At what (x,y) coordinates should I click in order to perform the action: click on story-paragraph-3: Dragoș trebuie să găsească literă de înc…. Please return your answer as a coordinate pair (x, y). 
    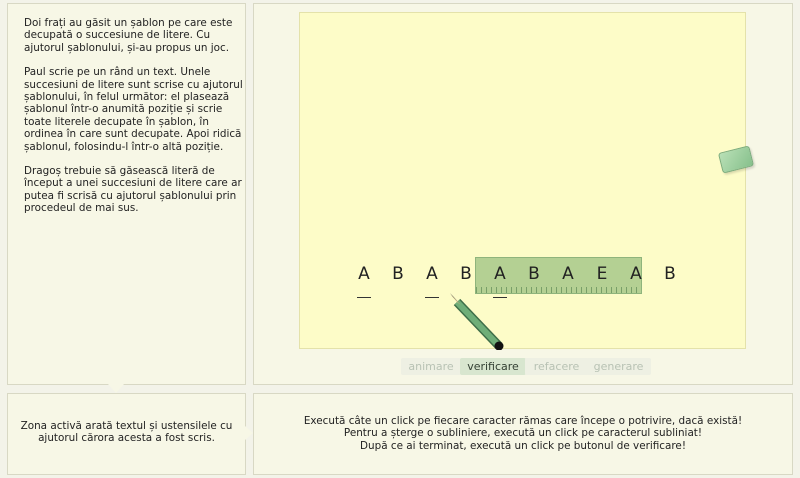
    Looking at the image, I should click on (133, 190).